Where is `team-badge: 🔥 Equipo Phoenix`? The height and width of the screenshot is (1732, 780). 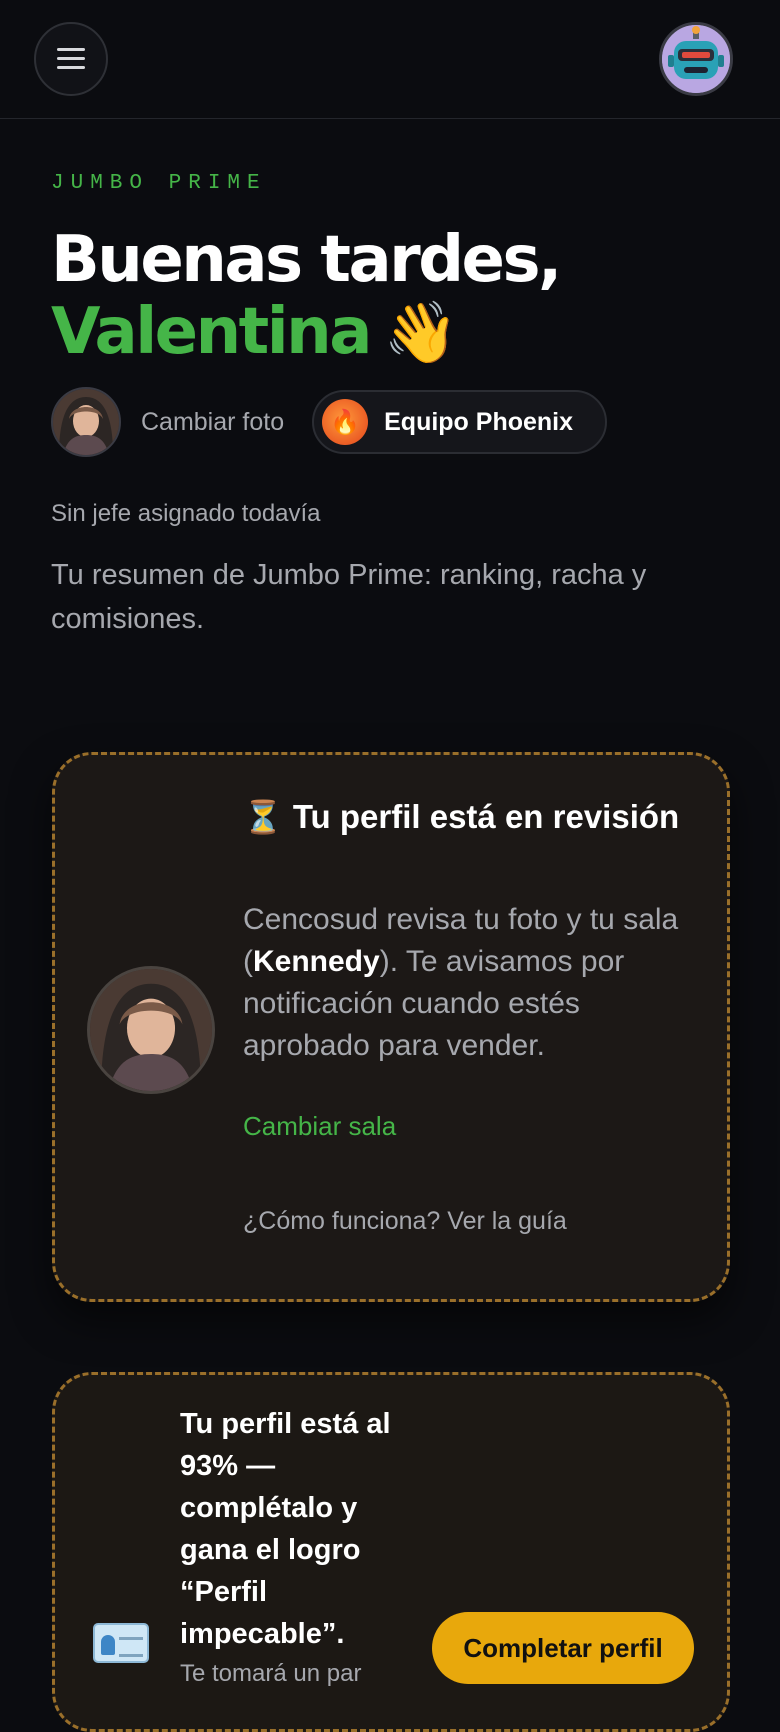
team-badge: 🔥 Equipo Phoenix is located at coordinates (460, 422).